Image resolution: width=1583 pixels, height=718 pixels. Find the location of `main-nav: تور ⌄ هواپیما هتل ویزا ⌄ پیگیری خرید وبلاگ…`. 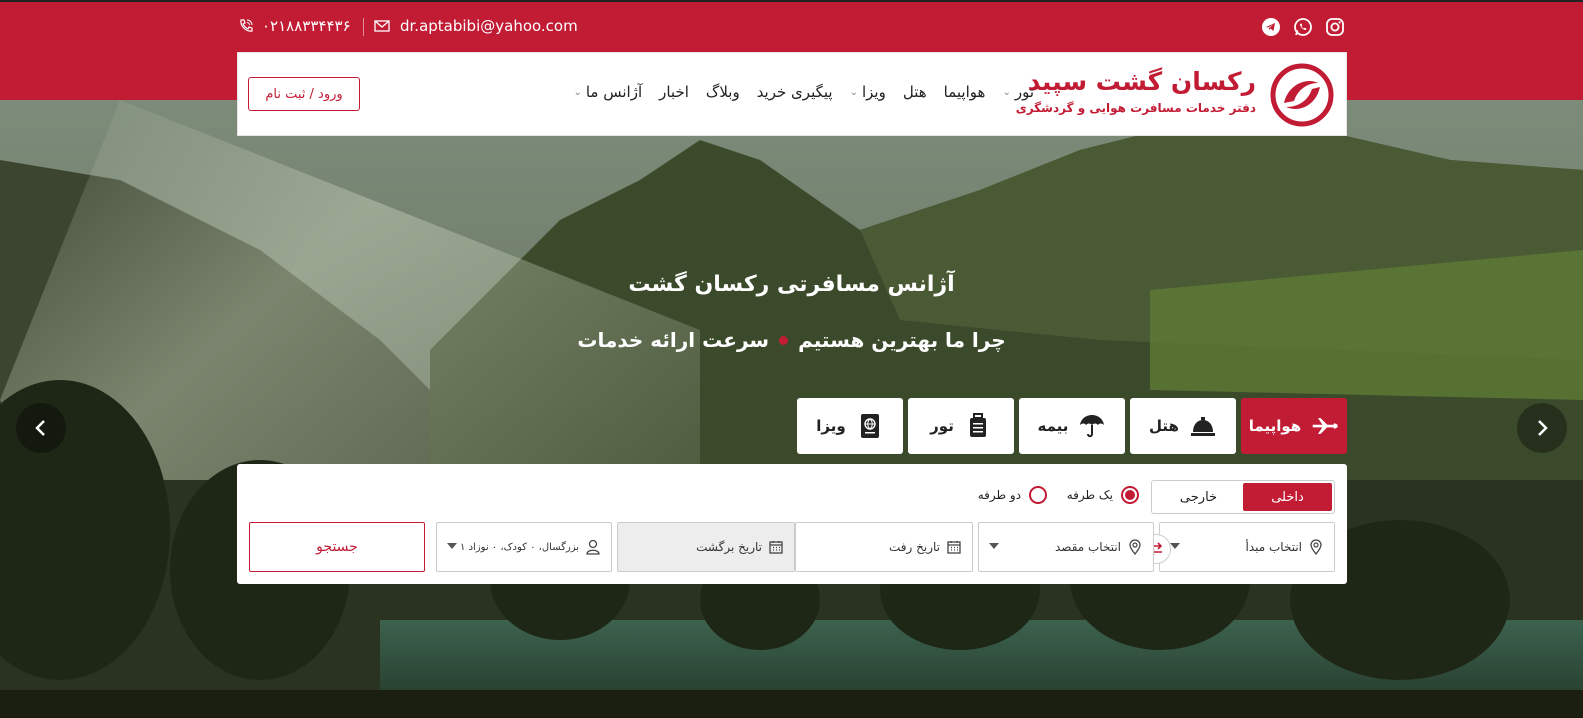

main-nav: تور ⌄ هواپیما هتل ویزا ⌄ پیگیری خرید وبلاگ… is located at coordinates (803, 92).